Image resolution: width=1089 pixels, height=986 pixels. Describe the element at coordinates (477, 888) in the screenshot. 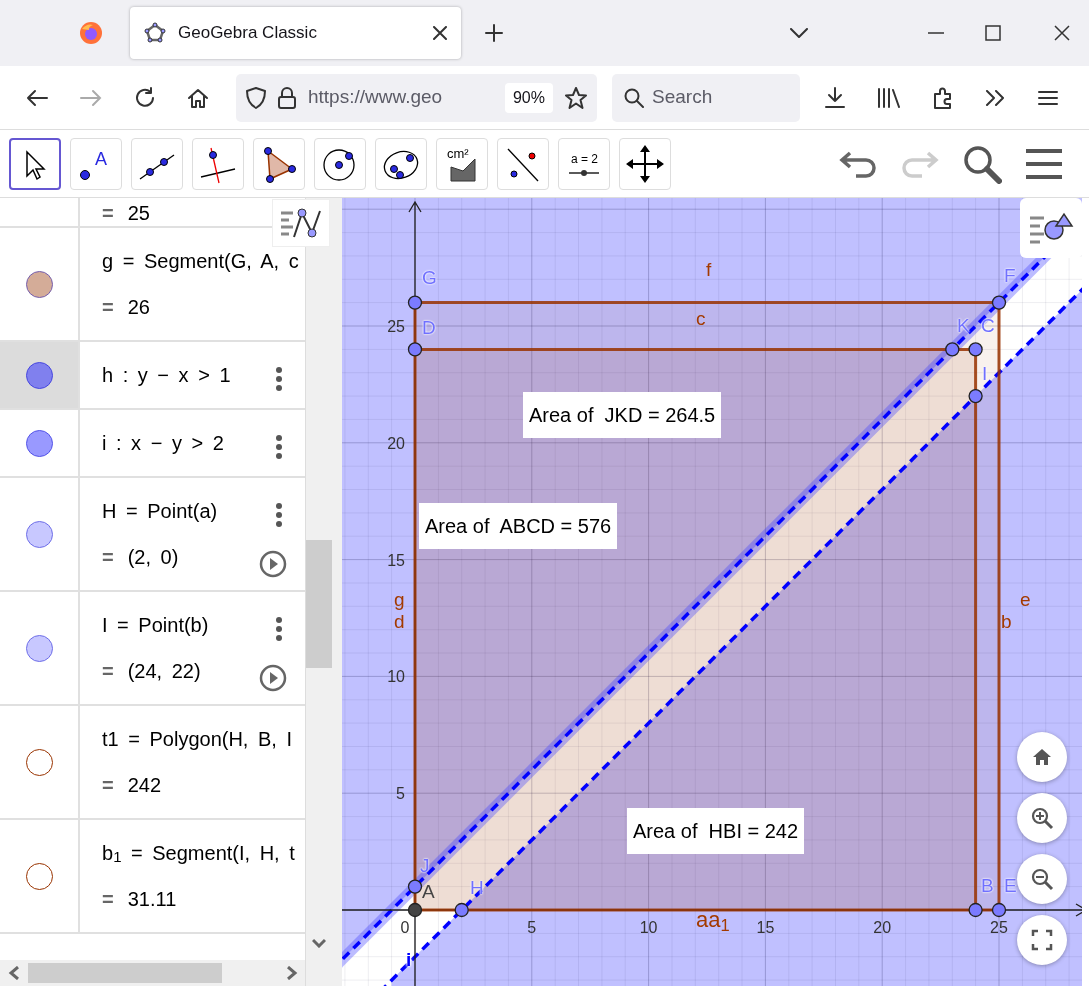

I see `point-label: H` at that location.